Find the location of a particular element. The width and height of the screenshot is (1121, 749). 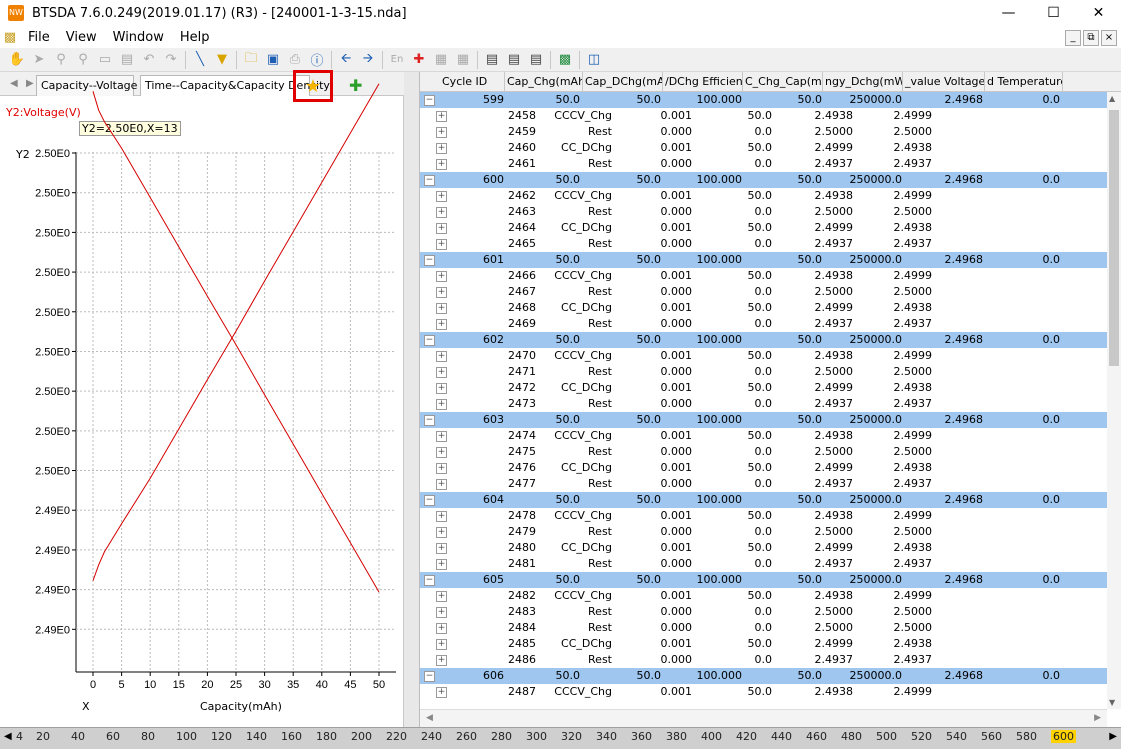

step-row: +2472 CC_DChg 0.001 50.0 2.4999 2.4938 is located at coordinates (763, 388).